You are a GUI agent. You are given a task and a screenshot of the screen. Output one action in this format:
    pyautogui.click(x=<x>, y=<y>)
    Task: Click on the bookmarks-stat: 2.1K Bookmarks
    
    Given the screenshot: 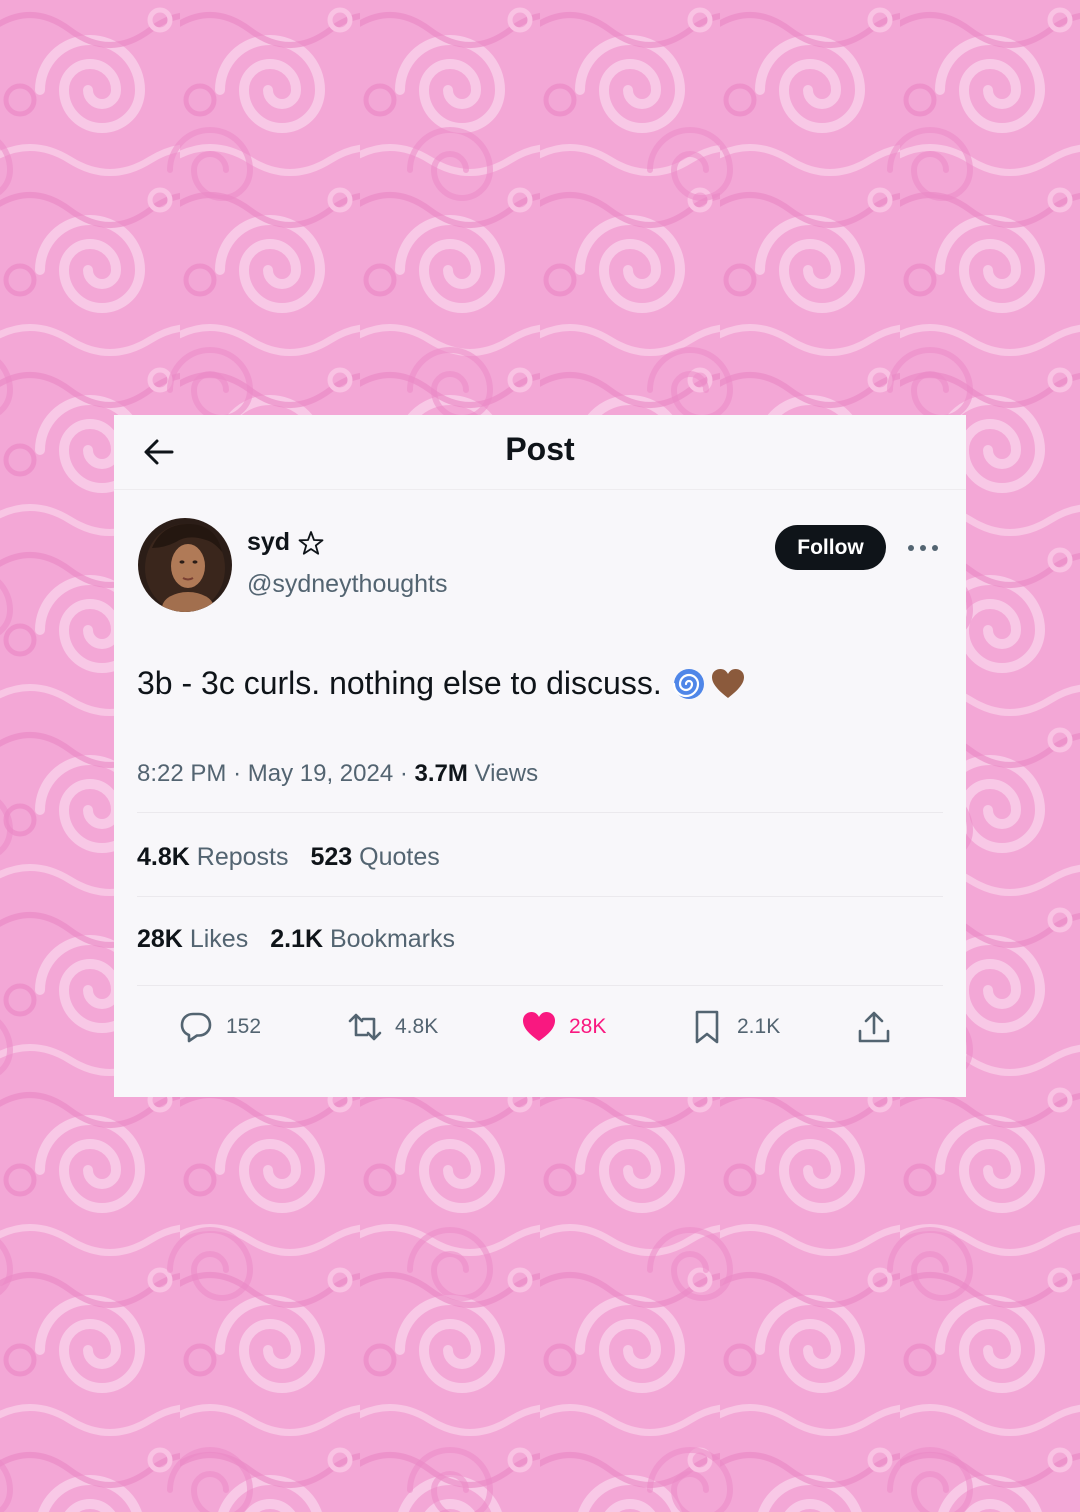 What is the action you would take?
    pyautogui.click(x=362, y=939)
    